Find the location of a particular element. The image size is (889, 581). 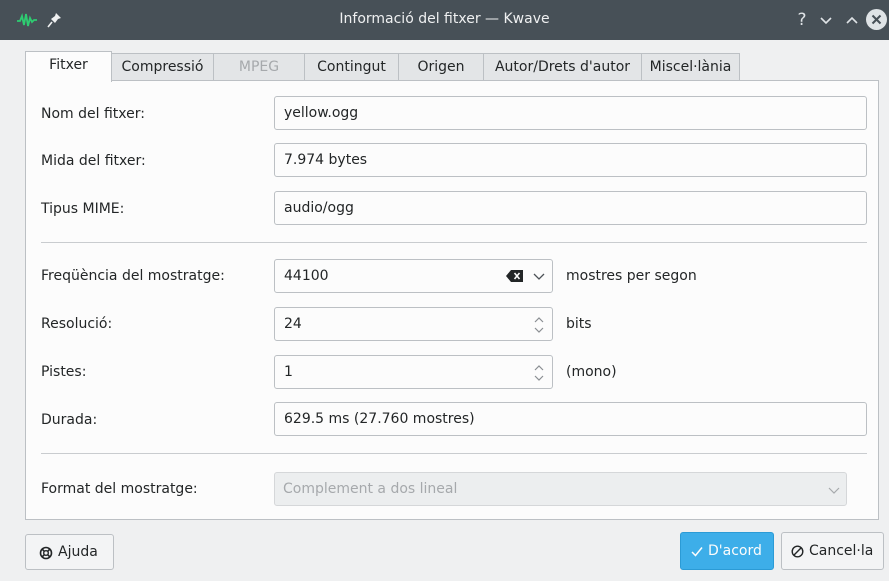

tab-miscellania: Miscel·lània is located at coordinates (690, 67).